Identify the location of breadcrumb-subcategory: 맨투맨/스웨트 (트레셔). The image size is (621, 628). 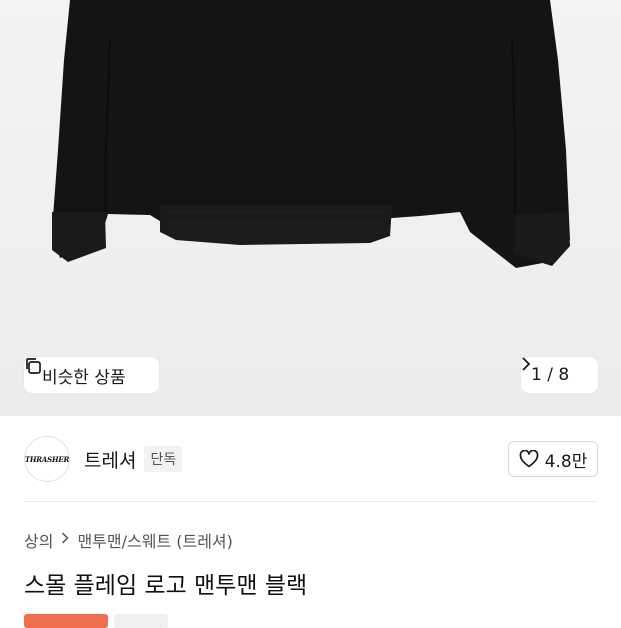
(154, 540).